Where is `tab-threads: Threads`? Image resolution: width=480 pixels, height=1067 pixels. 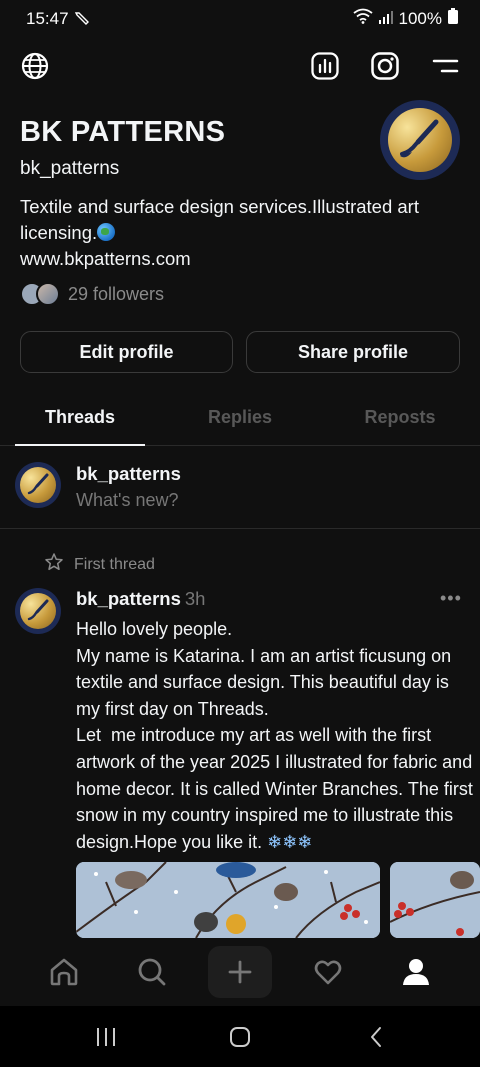
tab-threads: Threads is located at coordinates (80, 421).